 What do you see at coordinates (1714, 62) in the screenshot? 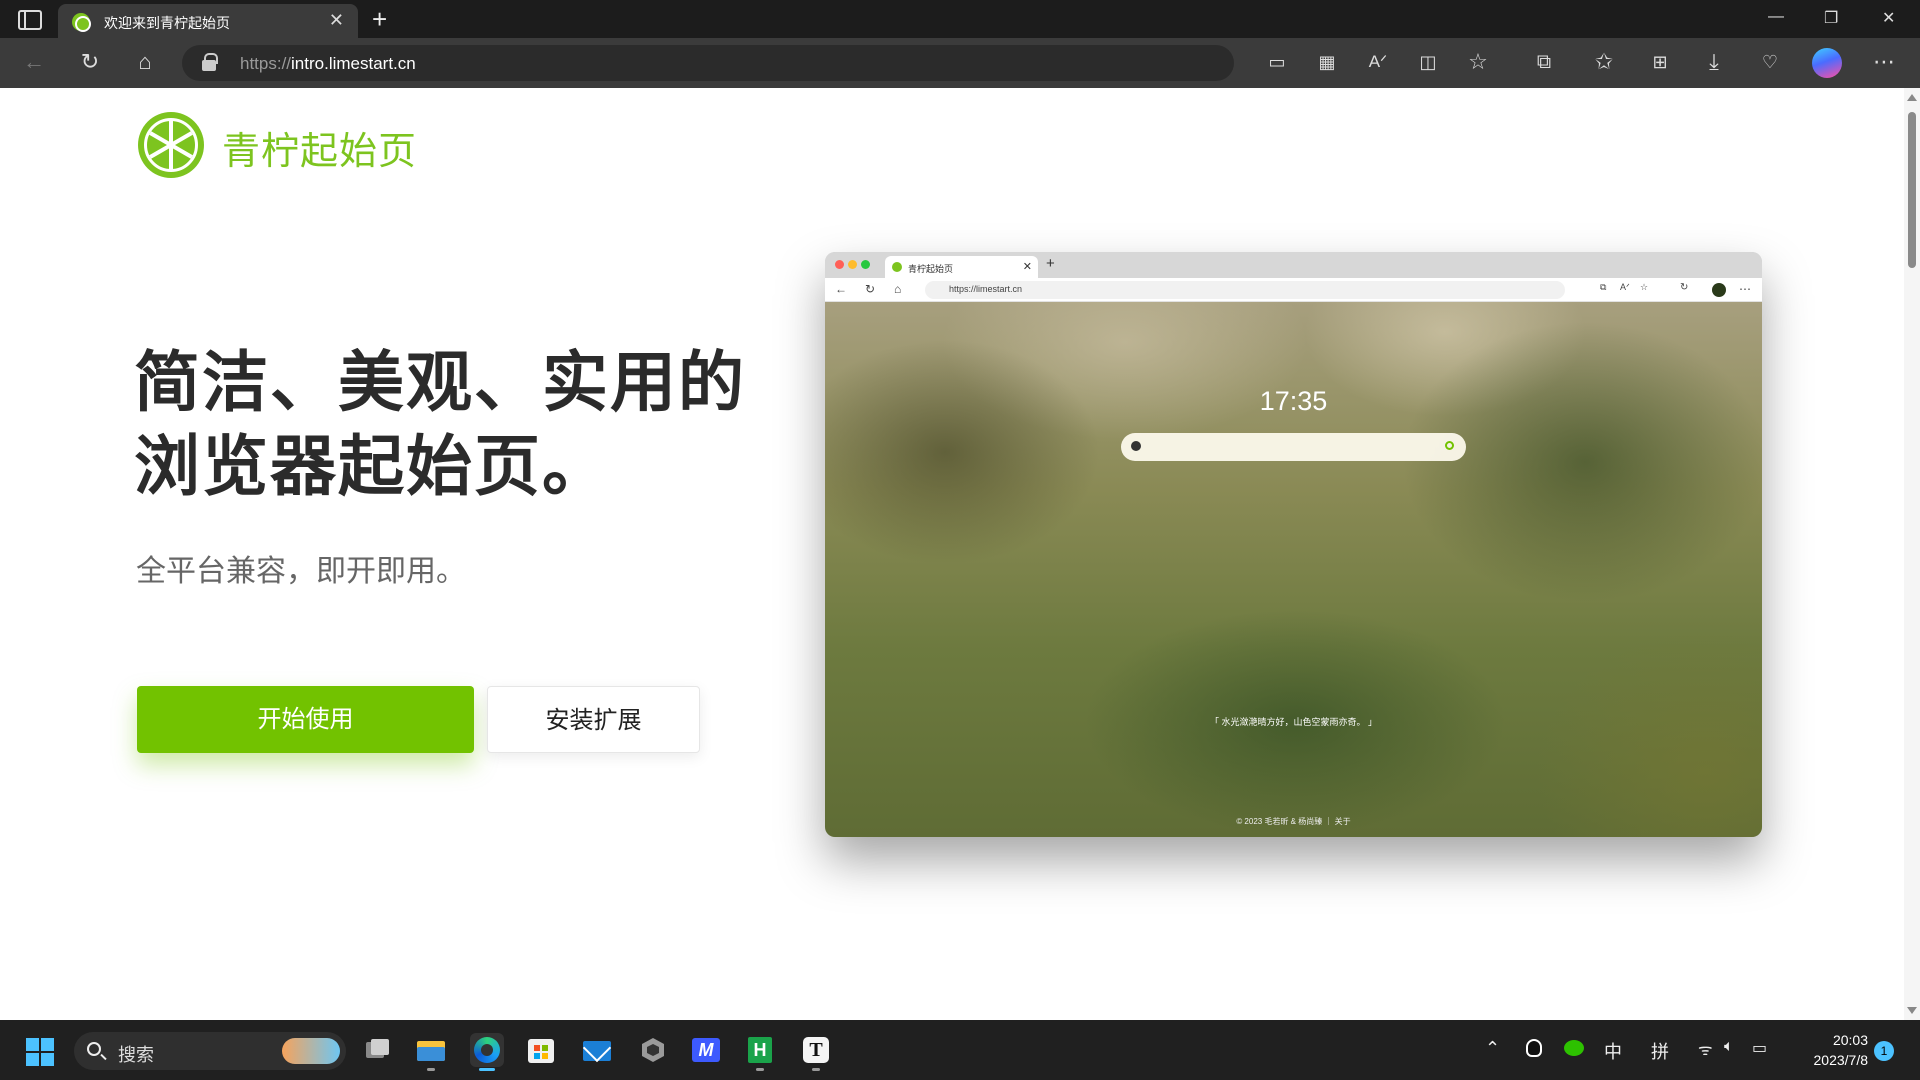
I see `download-icon: ⤓` at bounding box center [1714, 62].